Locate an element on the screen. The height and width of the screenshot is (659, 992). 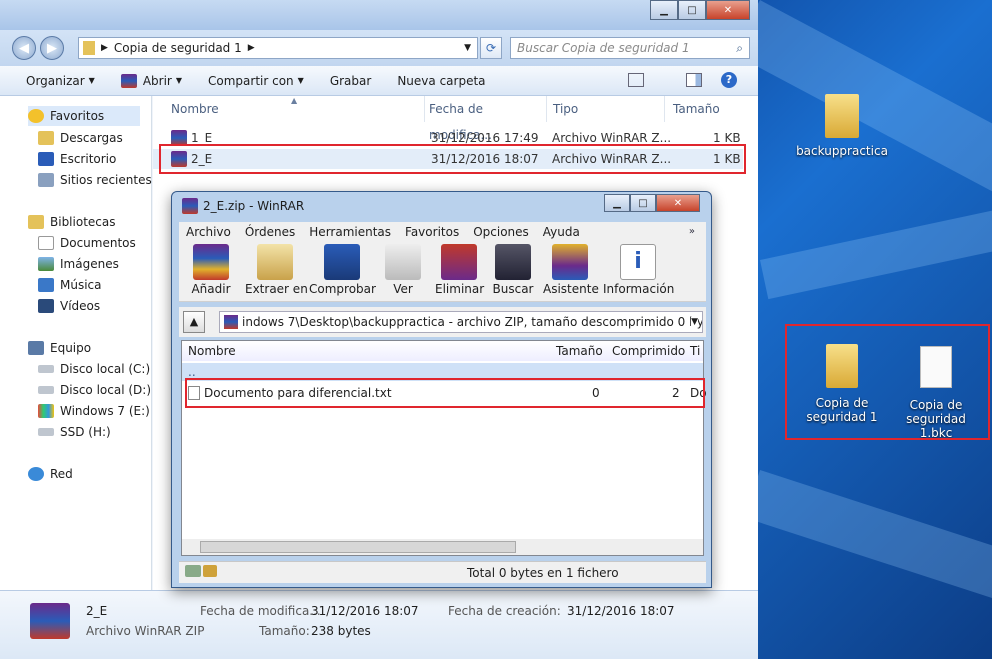
nav-recent: Sitios recientes is located at coordinates (95, 180).